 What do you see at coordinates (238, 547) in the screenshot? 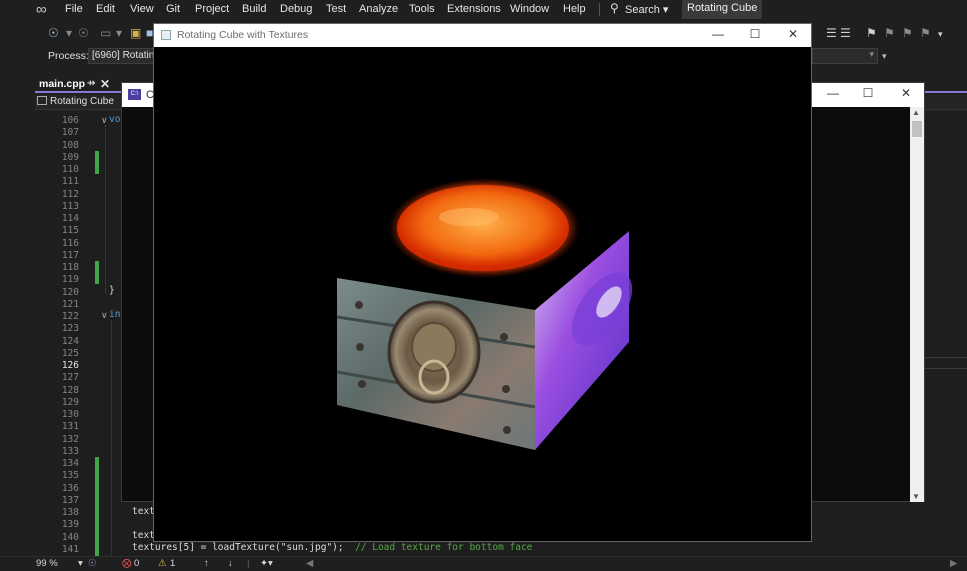
I see `code-statement: textures[5] = loadTexture("sun.jpg");` at bounding box center [238, 547].